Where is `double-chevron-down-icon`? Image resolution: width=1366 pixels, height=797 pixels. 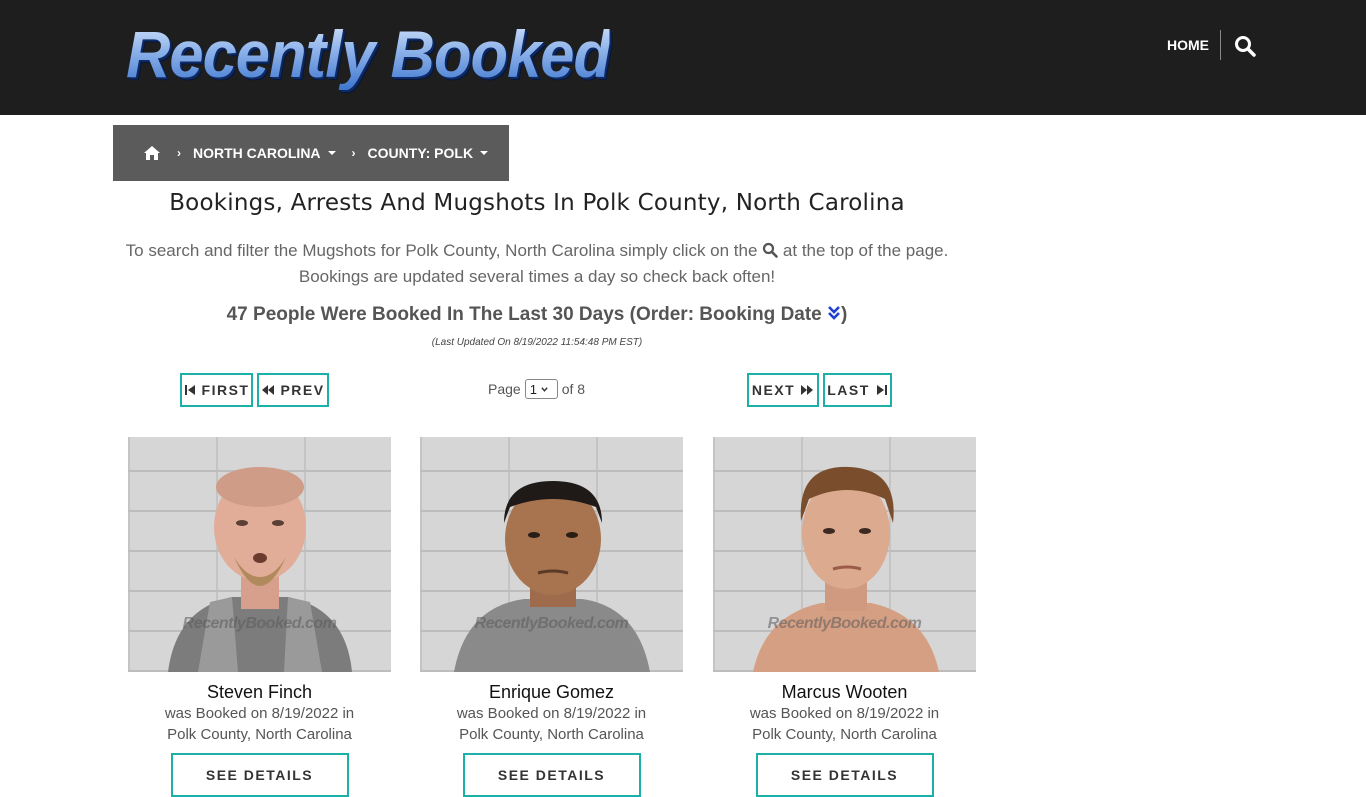
double-chevron-down-icon is located at coordinates (834, 313).